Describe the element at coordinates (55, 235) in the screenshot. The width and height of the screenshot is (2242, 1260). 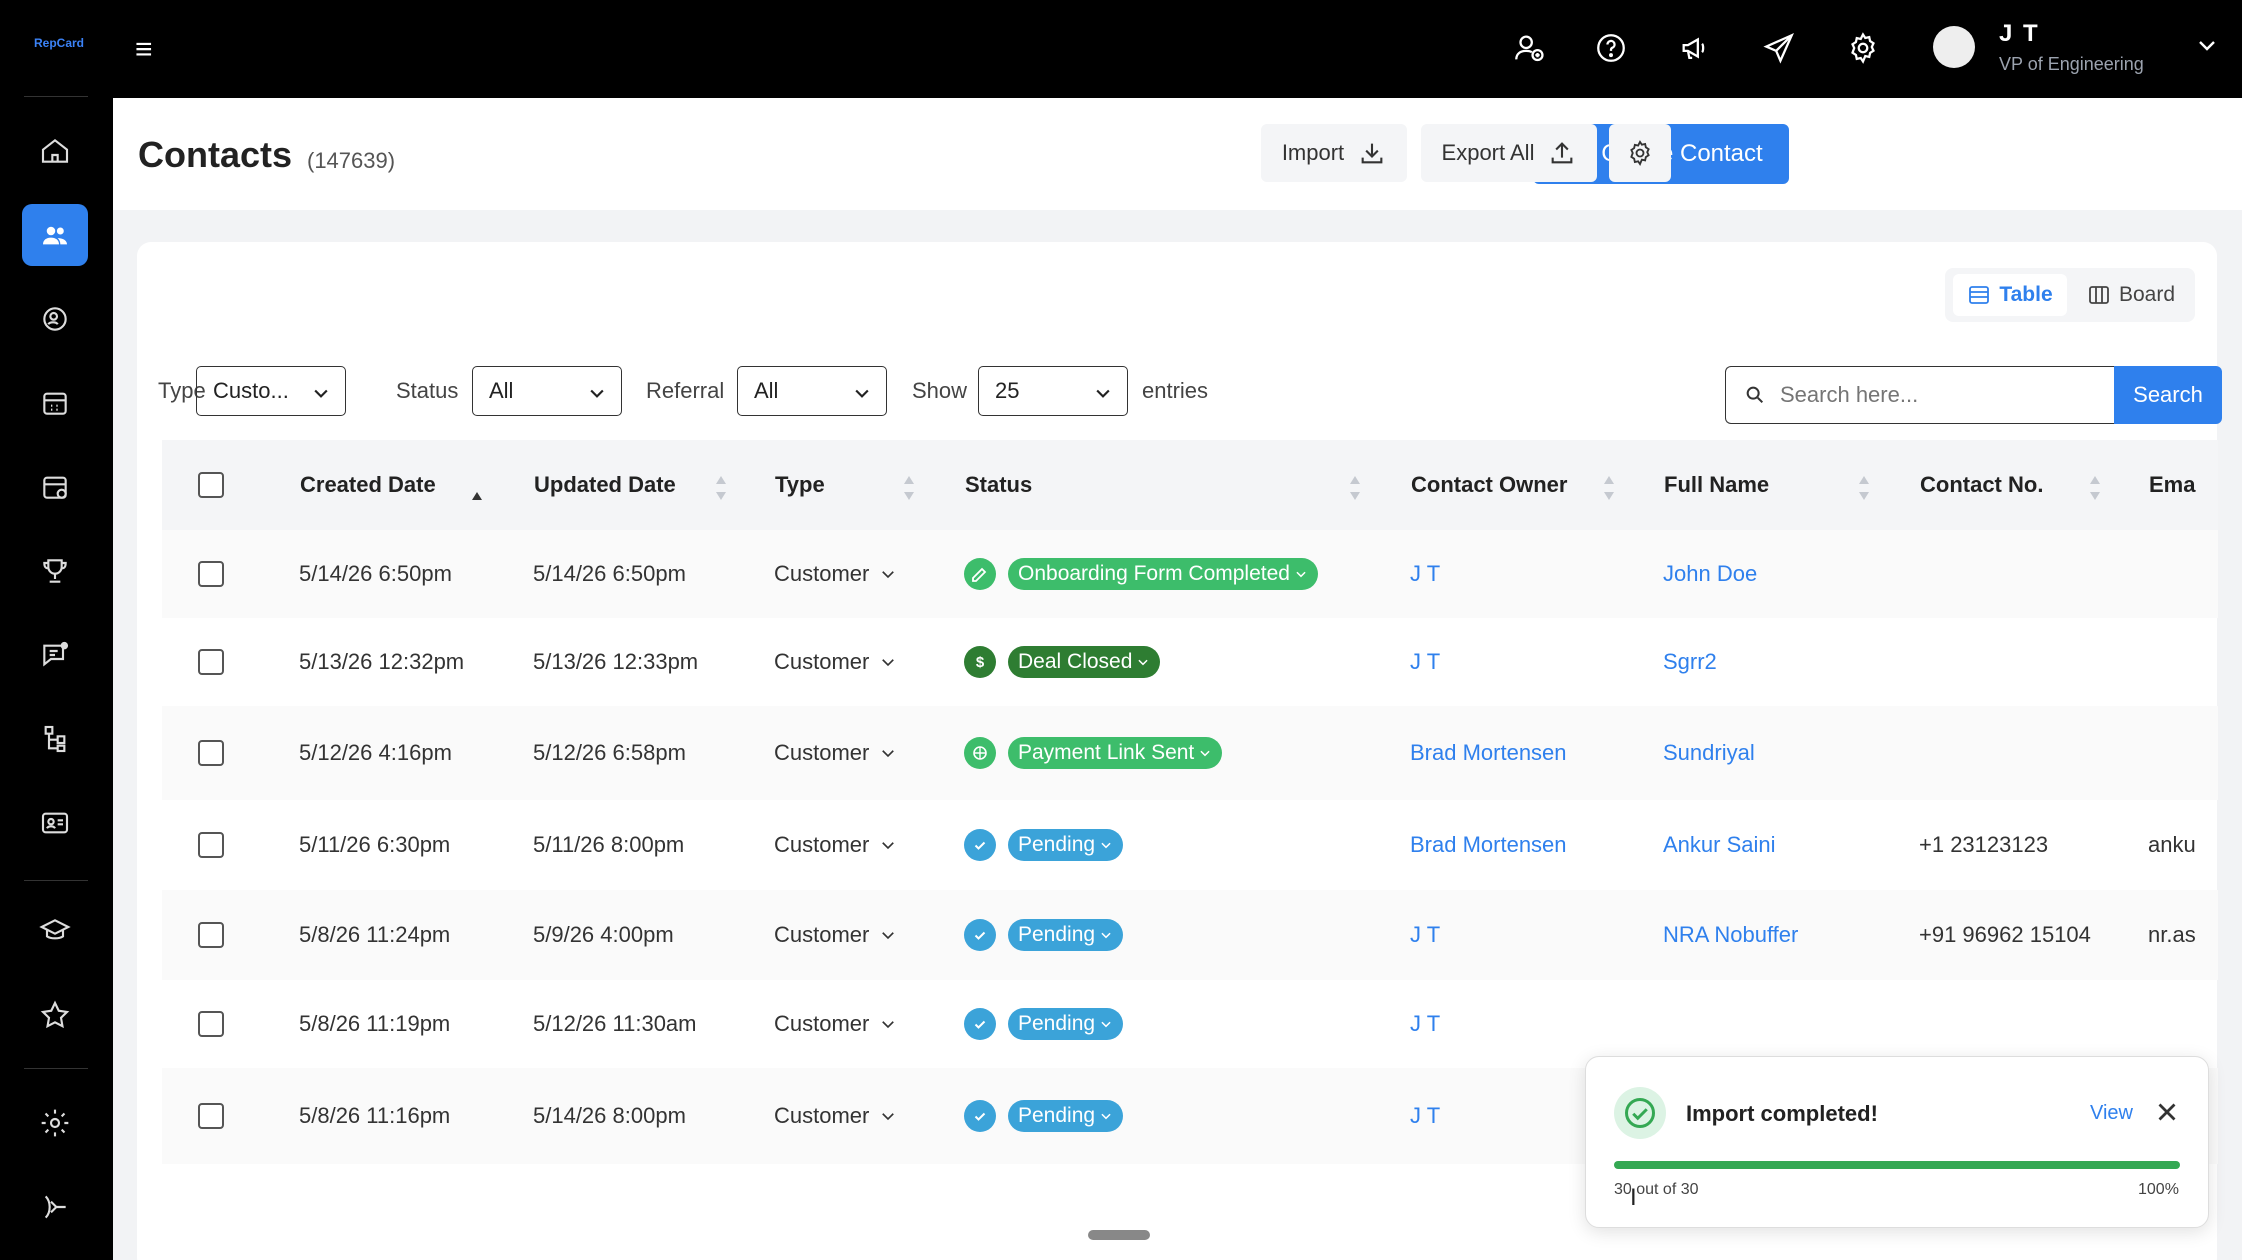
I see `sidebar-item-contacts` at that location.